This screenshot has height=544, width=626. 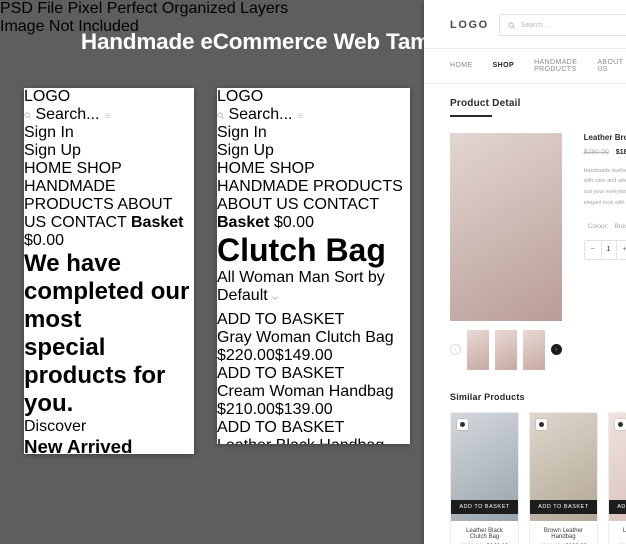 I want to click on filter-man: Man, so click(x=314, y=277).